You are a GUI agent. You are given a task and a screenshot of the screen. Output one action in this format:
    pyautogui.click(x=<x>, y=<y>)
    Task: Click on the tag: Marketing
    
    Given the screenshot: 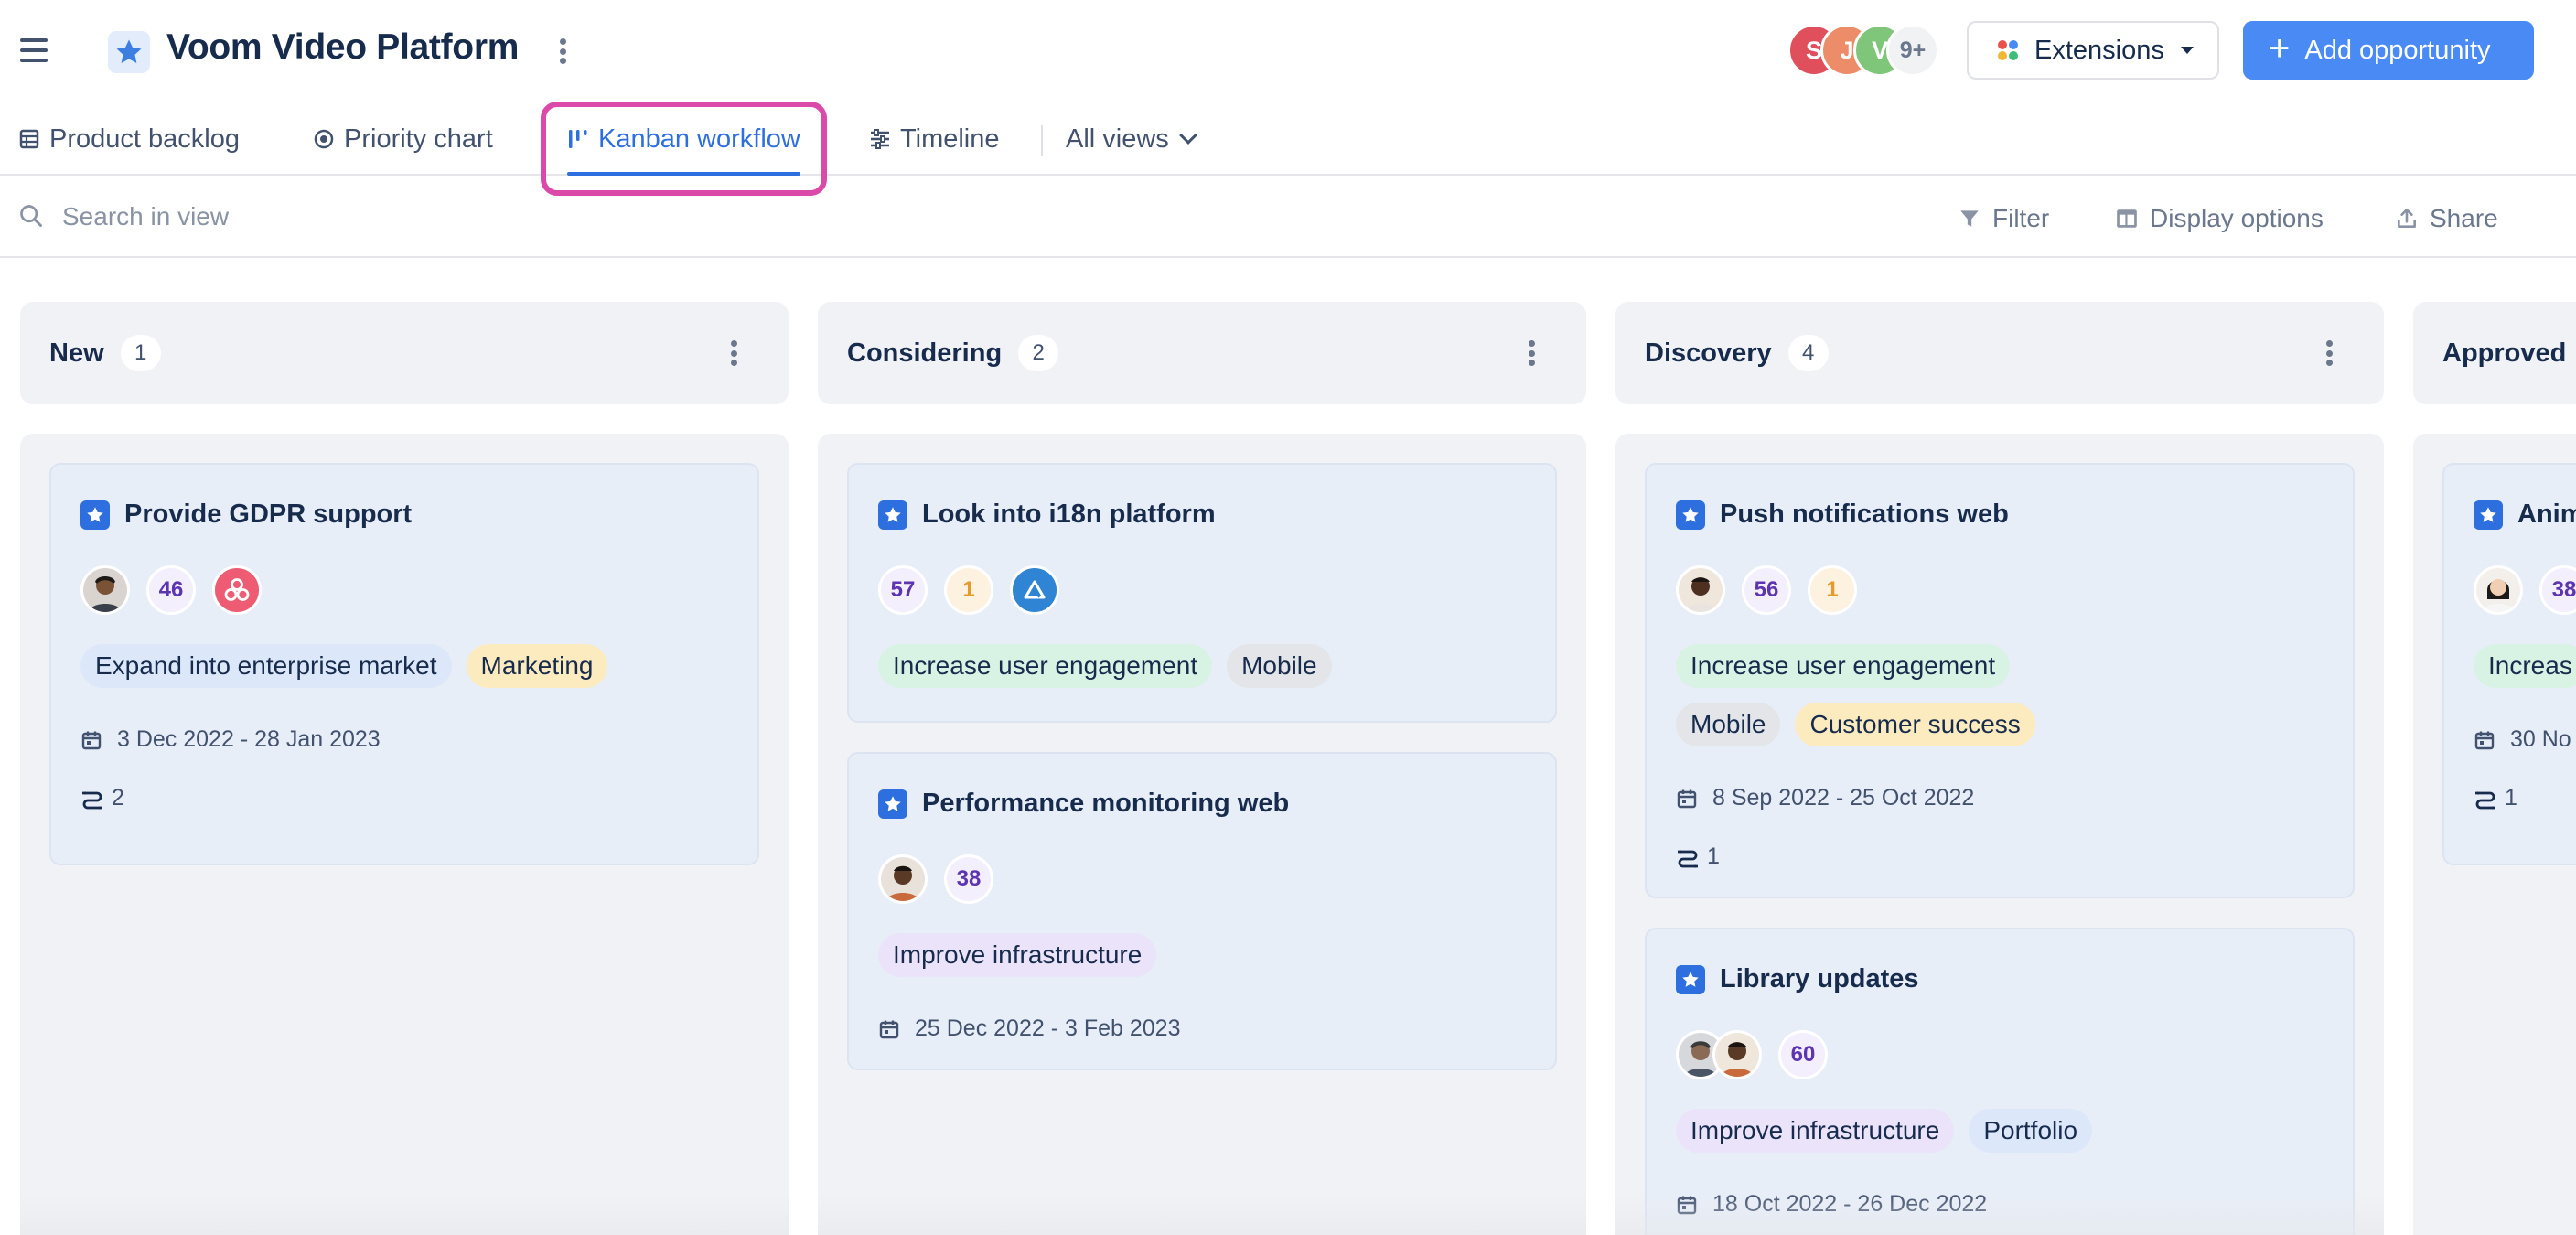 What is the action you would take?
    pyautogui.click(x=537, y=666)
    